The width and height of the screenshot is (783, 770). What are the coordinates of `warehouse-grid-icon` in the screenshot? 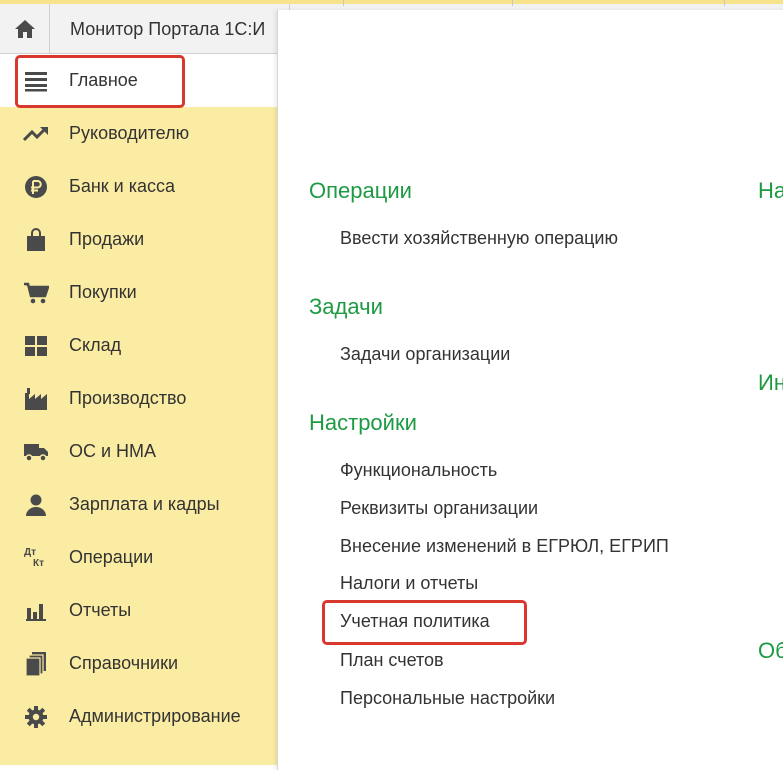 It's located at (36, 346).